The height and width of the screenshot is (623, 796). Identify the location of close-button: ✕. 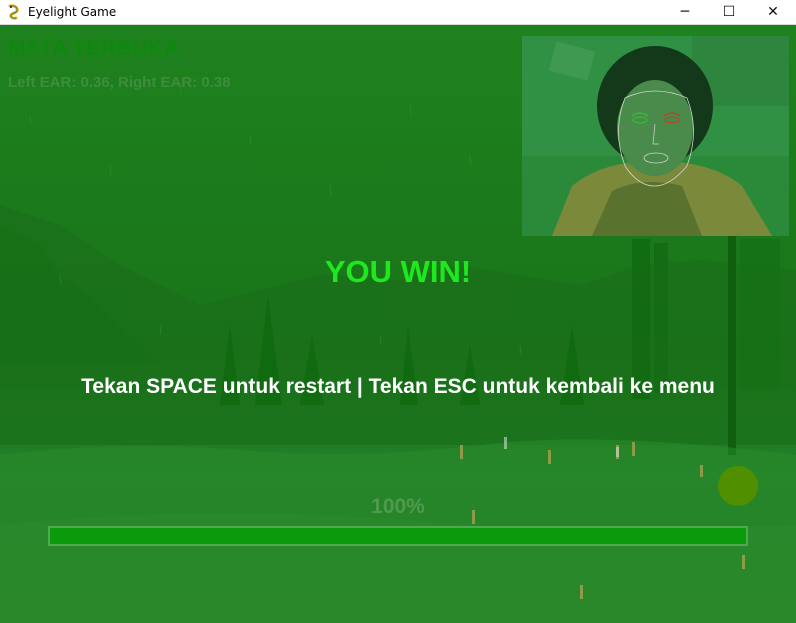
(773, 12).